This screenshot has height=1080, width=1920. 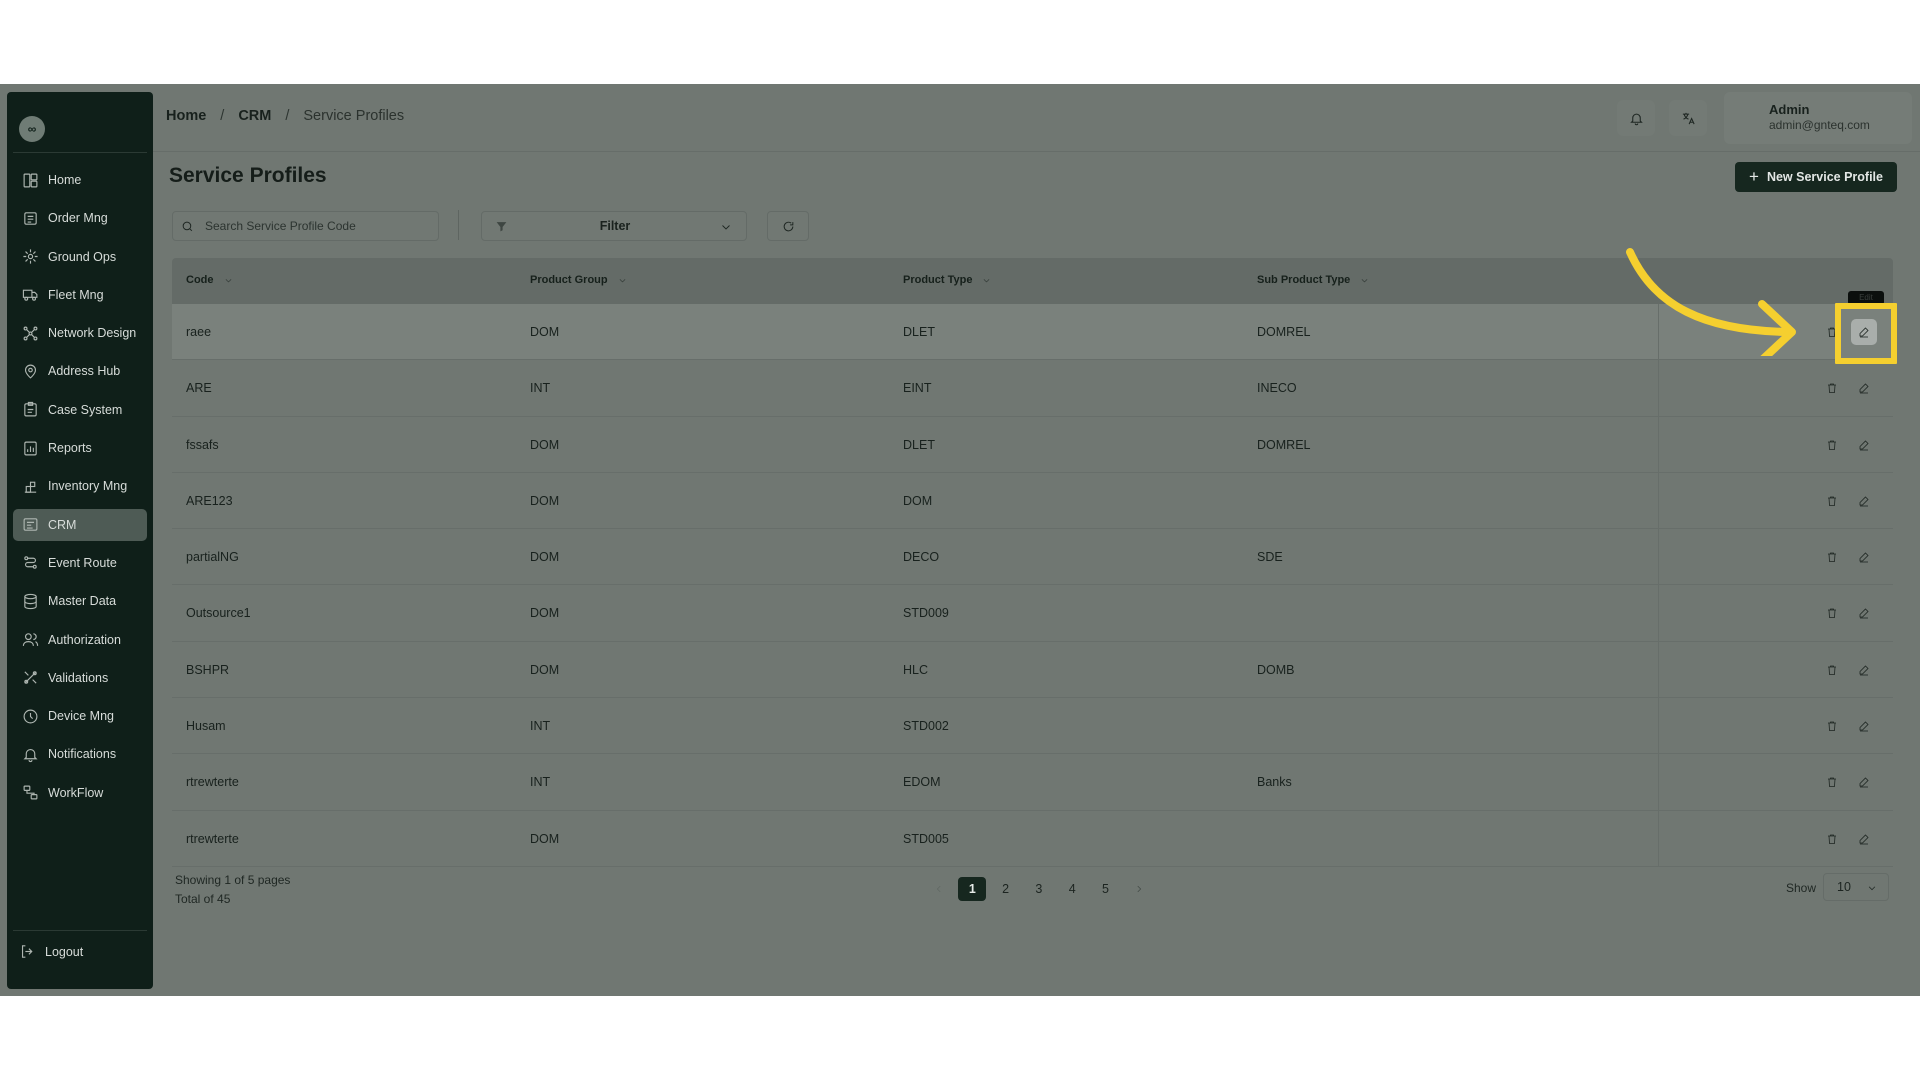 I want to click on filter-label: Filter, so click(x=615, y=226).